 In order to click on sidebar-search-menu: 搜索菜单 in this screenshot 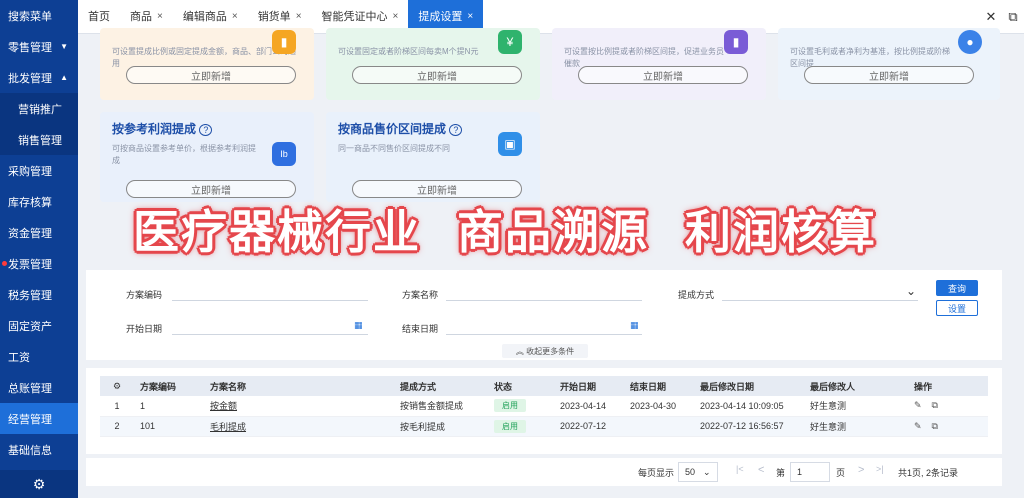, I will do `click(39, 15)`.